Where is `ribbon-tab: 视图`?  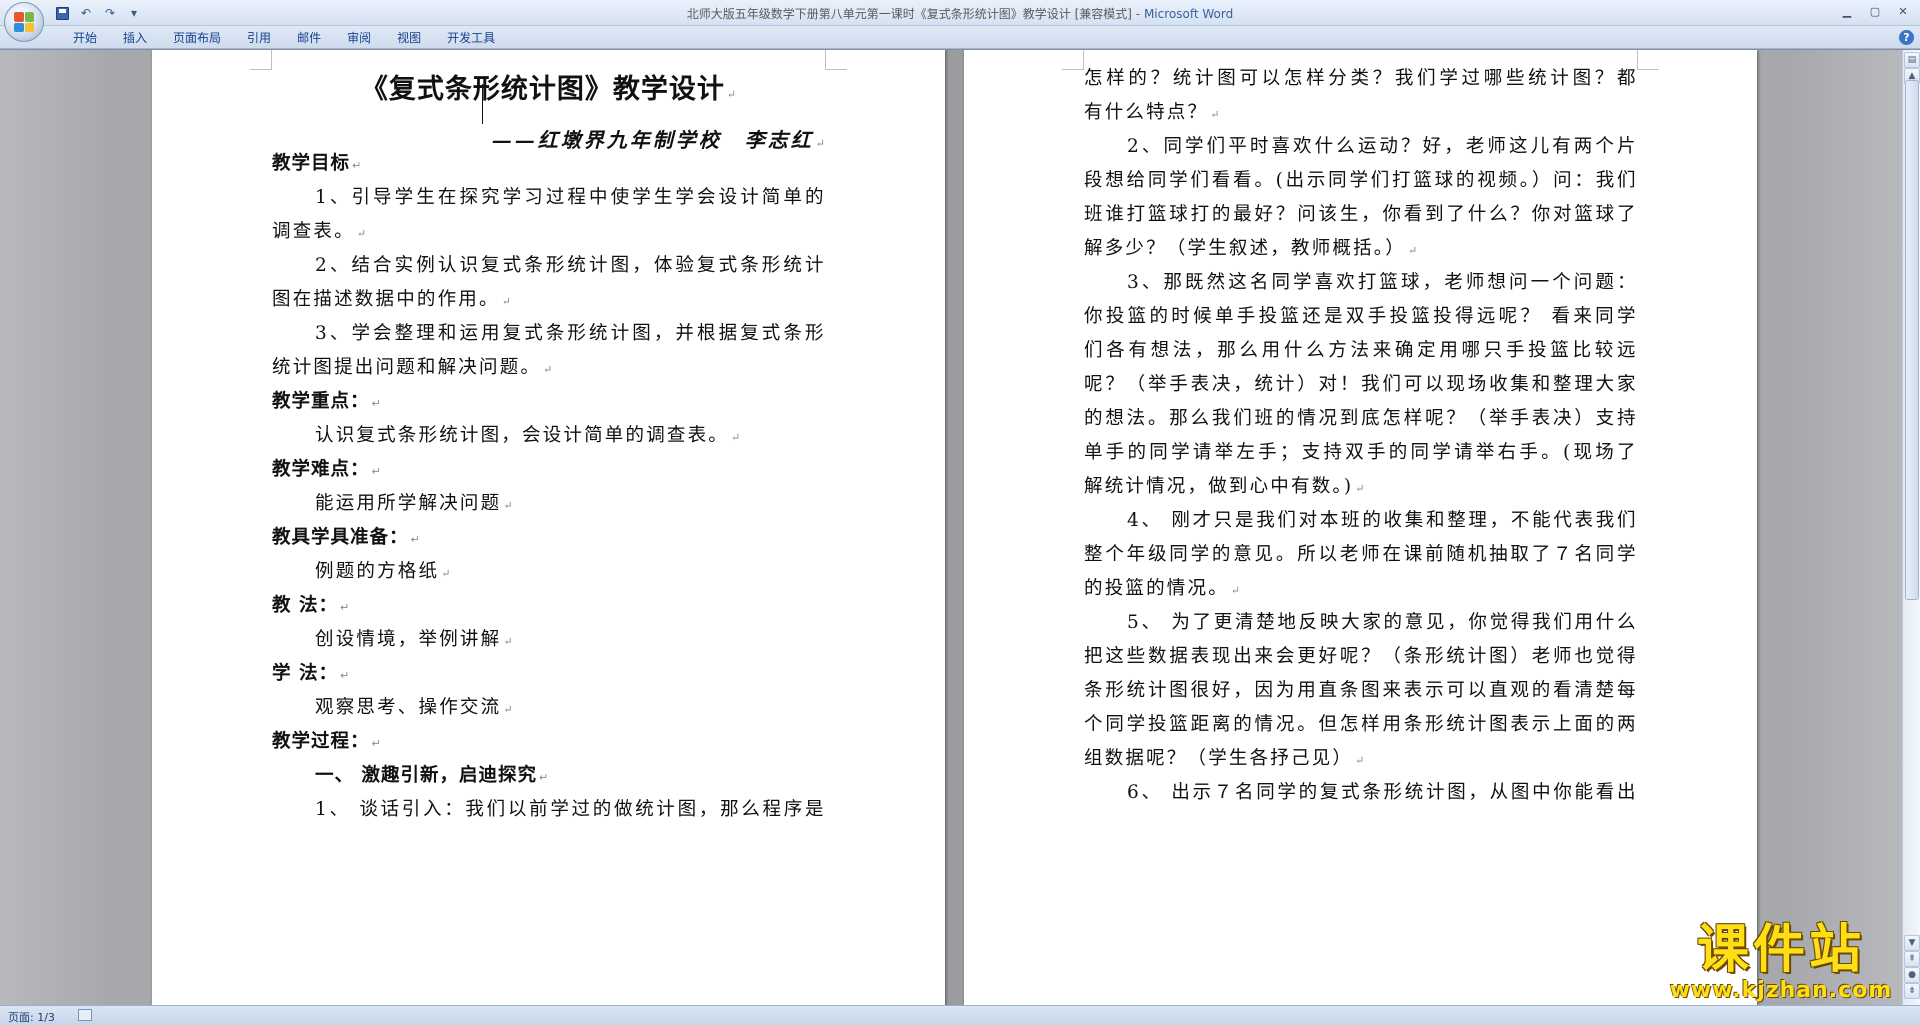 ribbon-tab: 视图 is located at coordinates (409, 38).